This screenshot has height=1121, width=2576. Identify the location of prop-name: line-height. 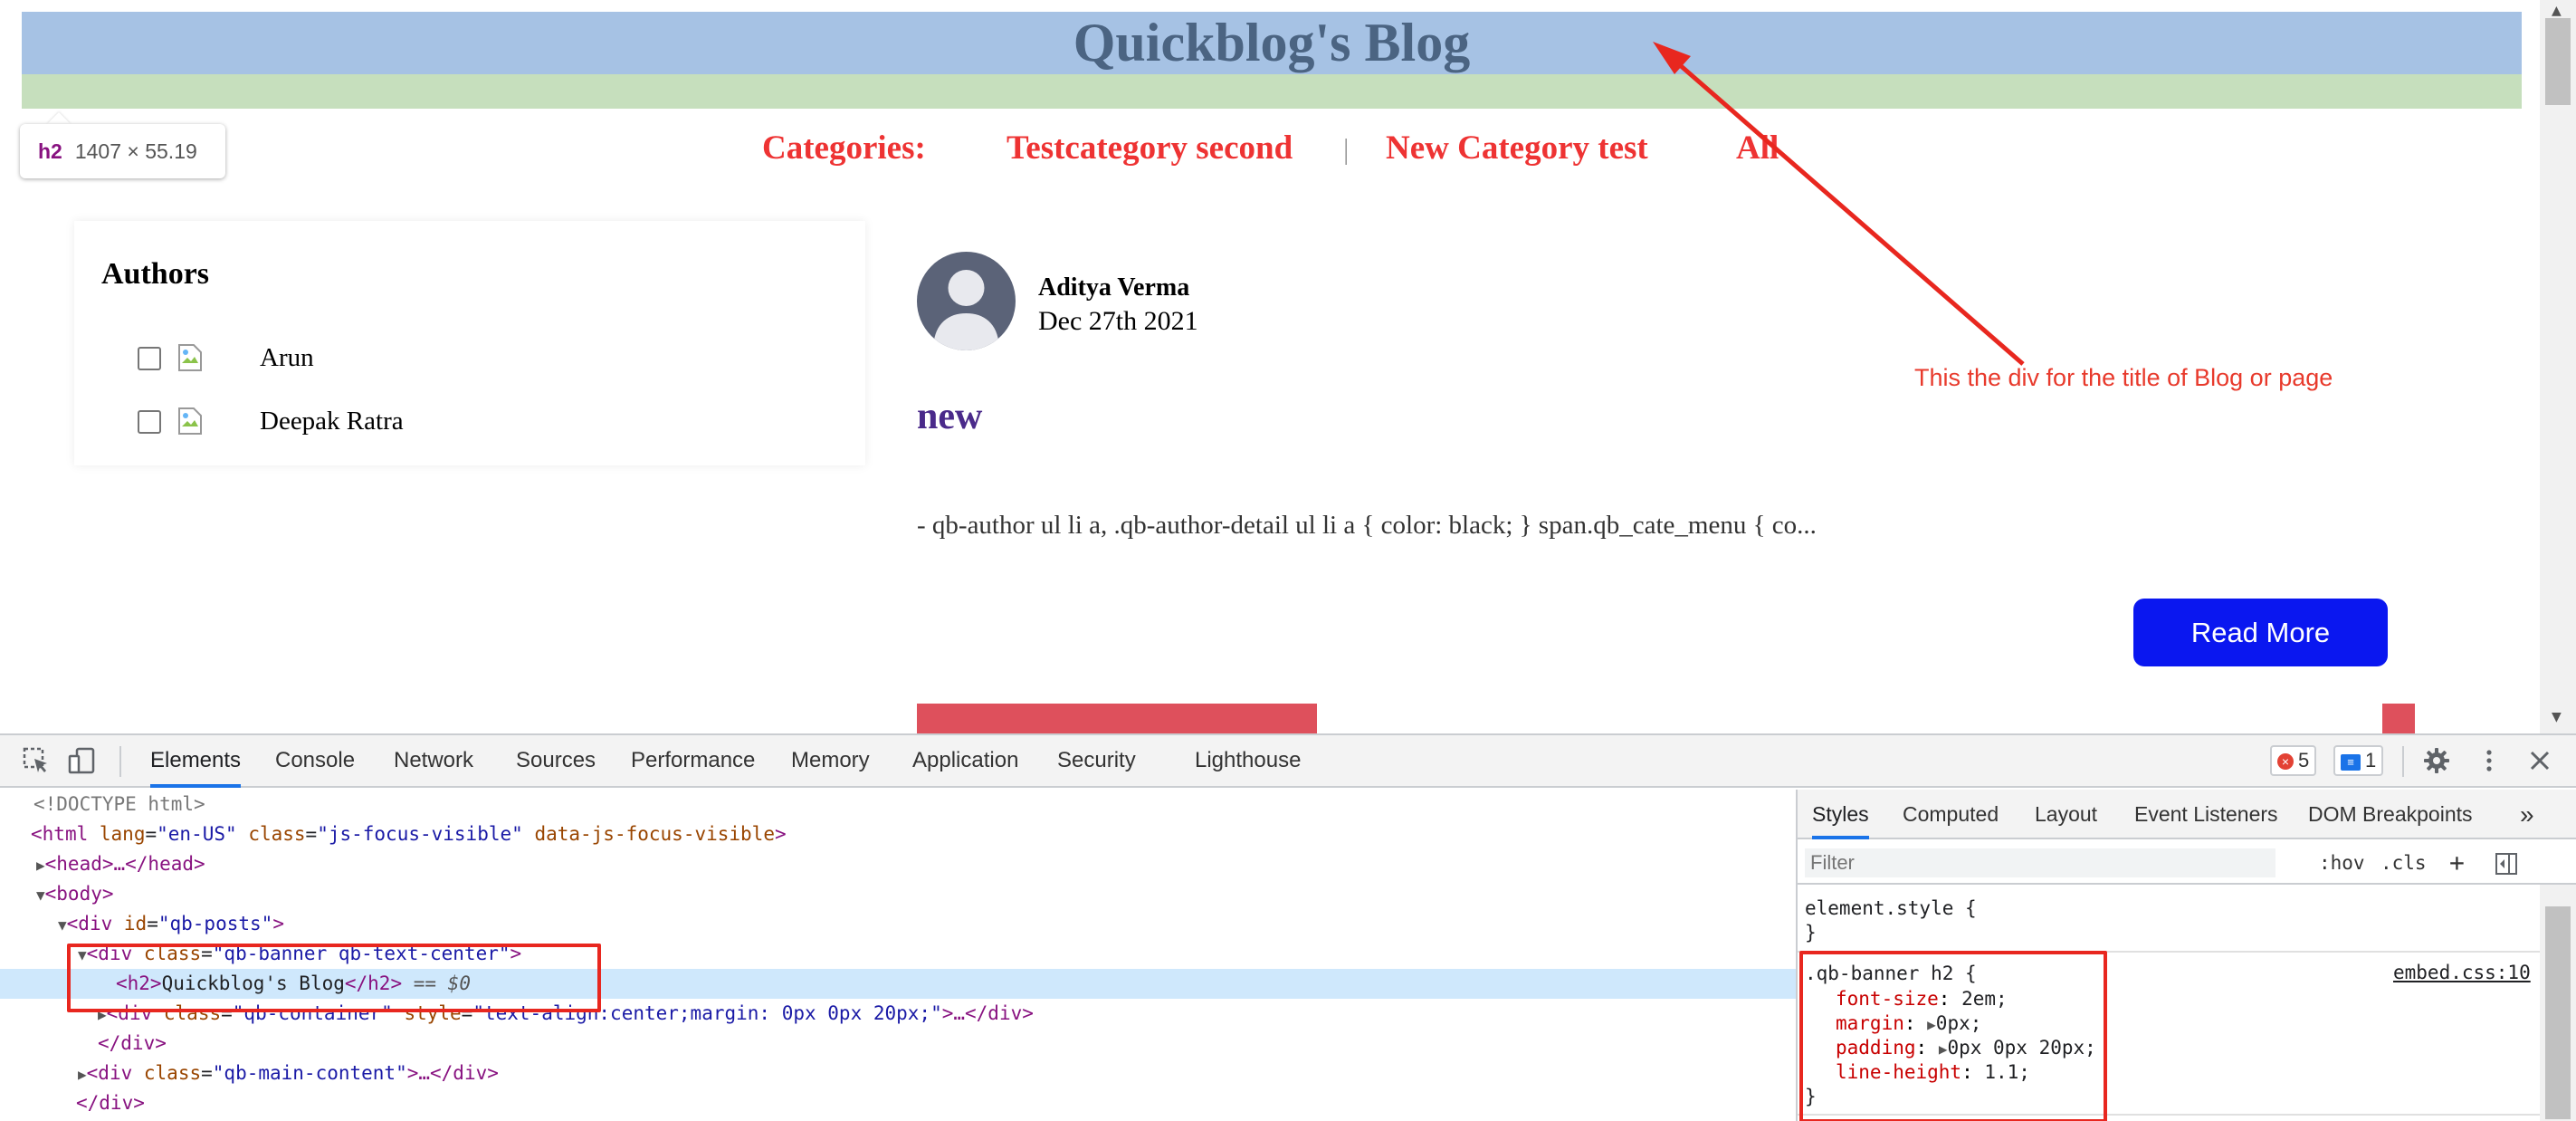
(1899, 1072).